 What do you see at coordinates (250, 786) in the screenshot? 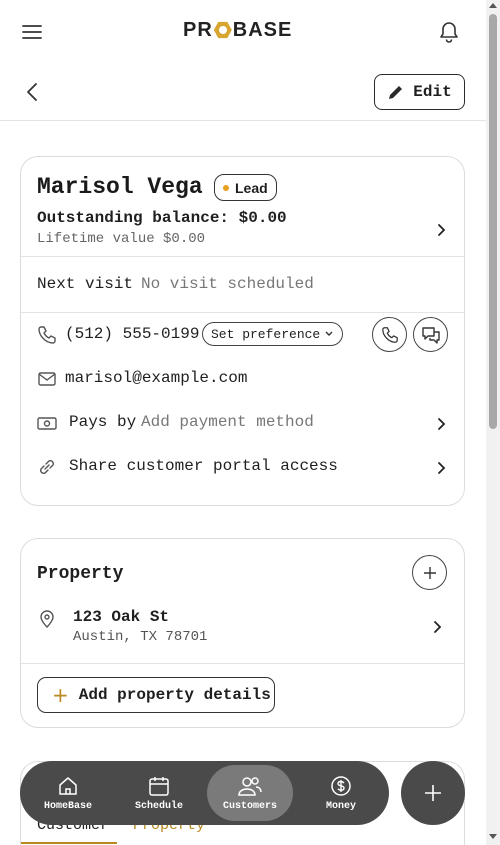
I see `users-icon` at bounding box center [250, 786].